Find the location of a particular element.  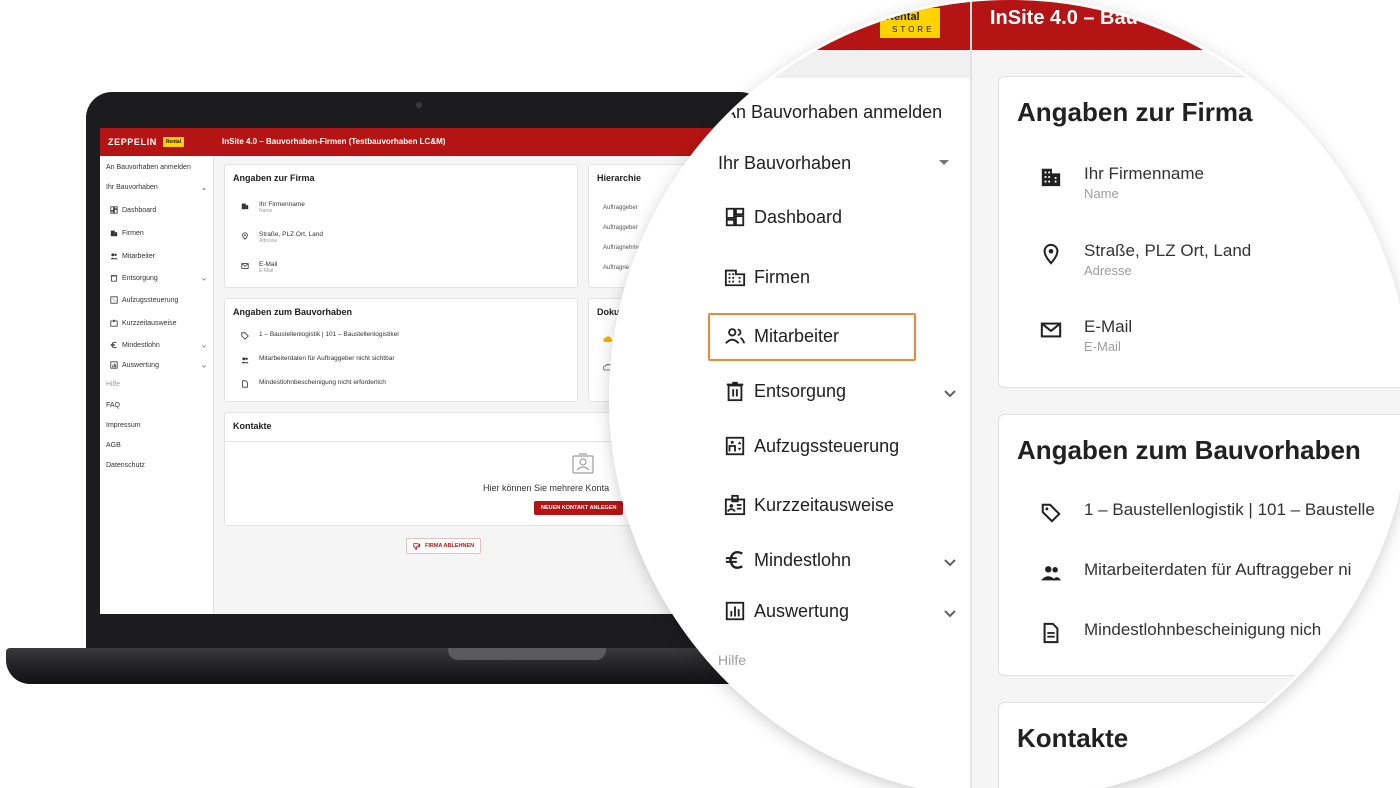

zoom-bauvorhaben-row-text: Mindestlohnbescheinigung nich is located at coordinates (1203, 629).